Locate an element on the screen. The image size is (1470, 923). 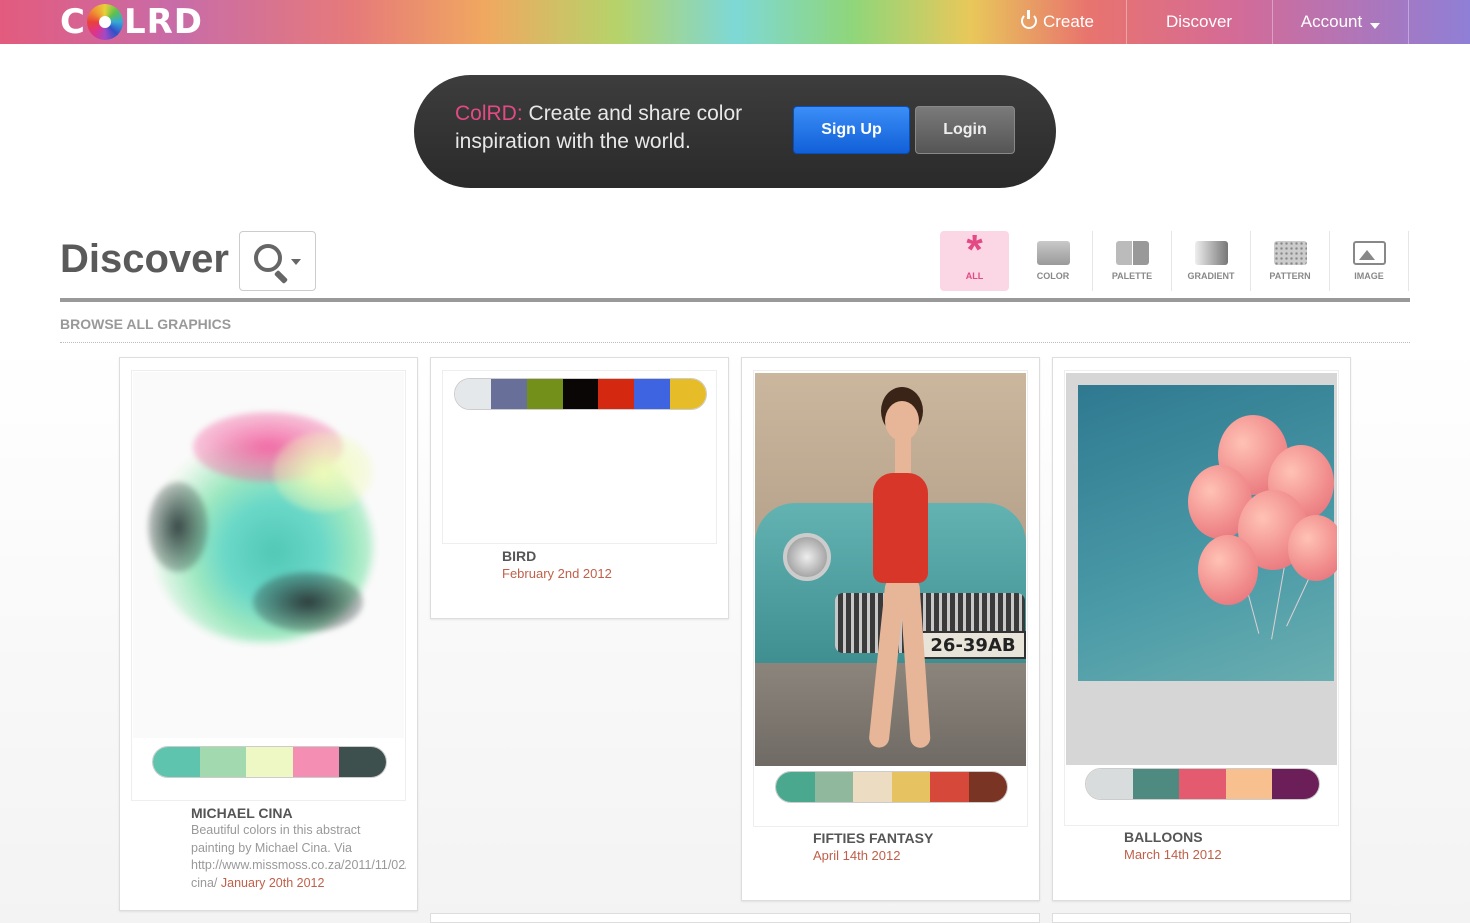
card-date: February 2nd 2012 is located at coordinates (557, 573).